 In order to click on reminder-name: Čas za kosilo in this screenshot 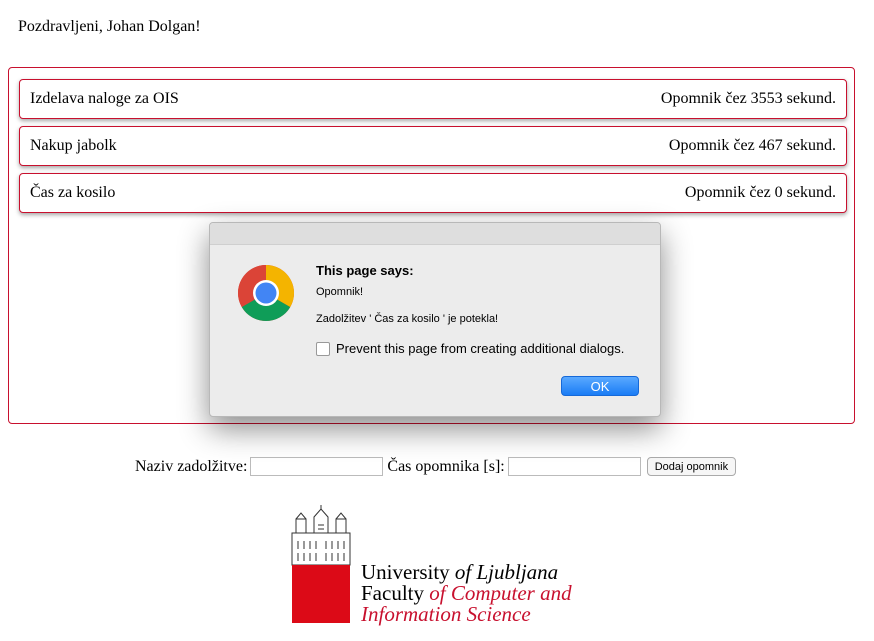, I will do `click(73, 192)`.